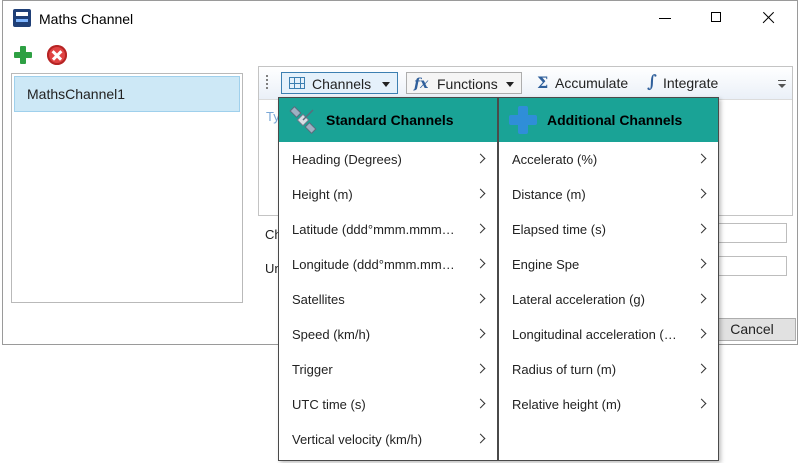 Image resolution: width=800 pixels, height=463 pixels. I want to click on integrate-button: ∫ Integrate, so click(681, 83).